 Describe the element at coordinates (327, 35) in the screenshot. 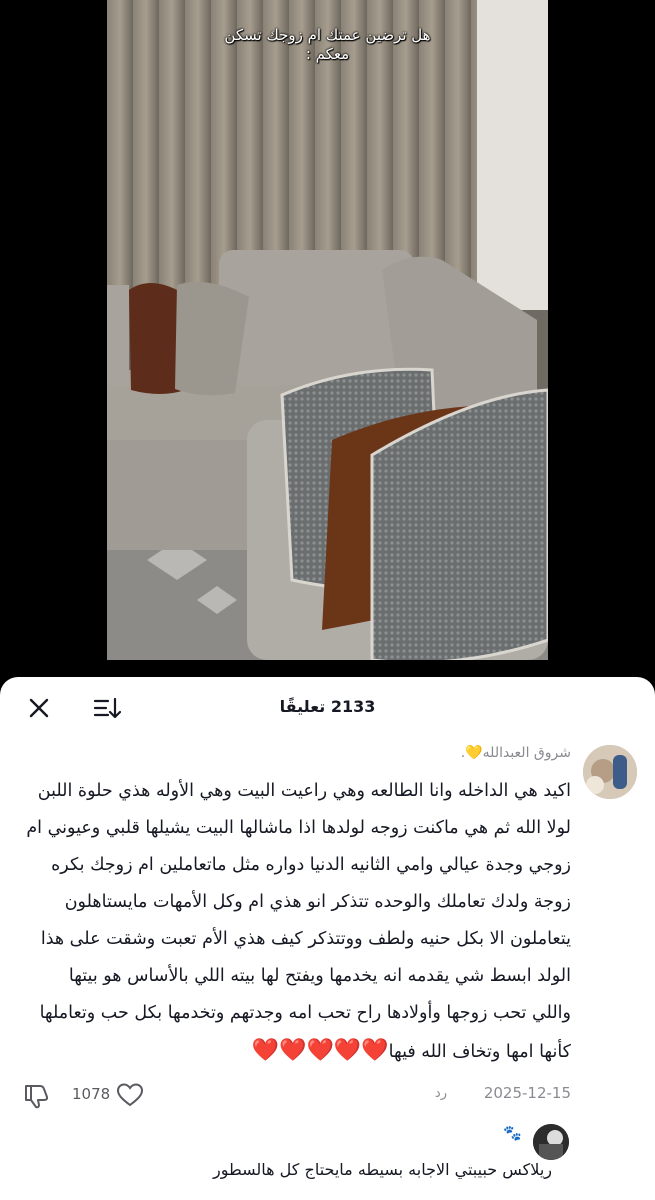

I see `caption-line-1: هل ترضين عمتك ام زوجك تسكن` at that location.